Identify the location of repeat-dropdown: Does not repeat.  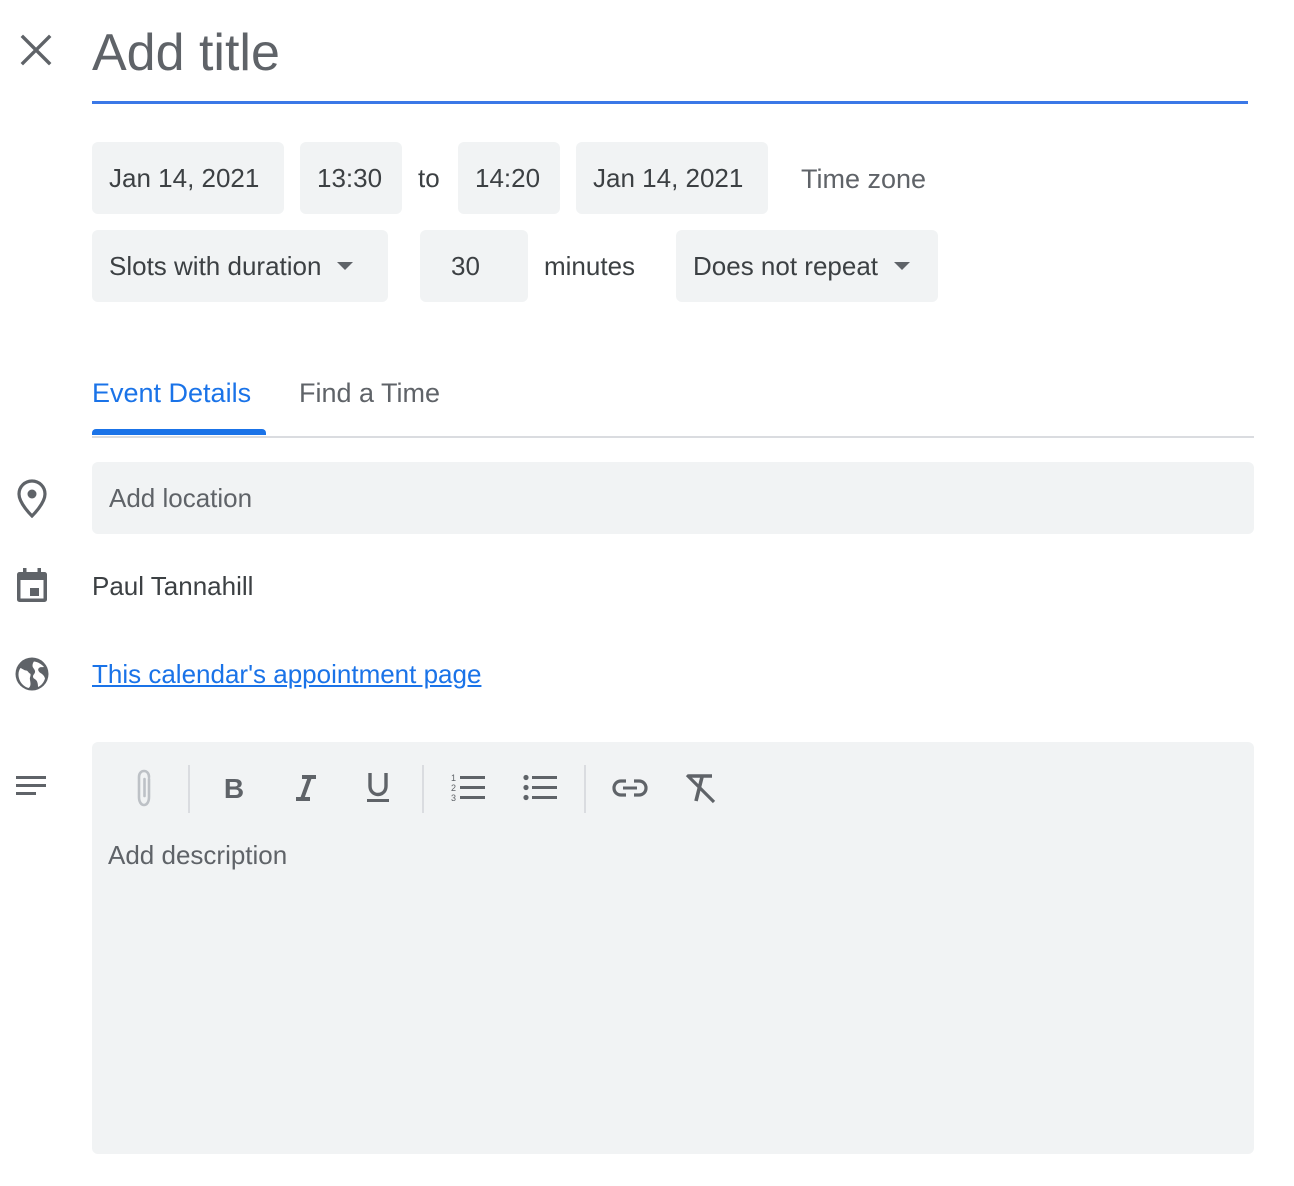
(807, 266).